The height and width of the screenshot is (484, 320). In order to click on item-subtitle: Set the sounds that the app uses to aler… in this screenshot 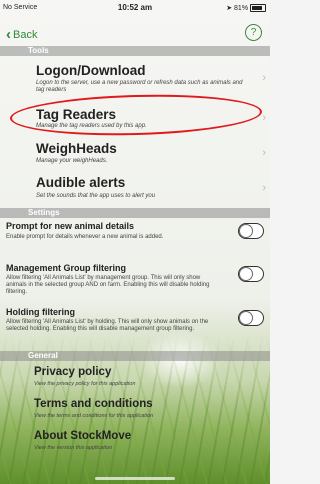, I will do `click(96, 196)`.